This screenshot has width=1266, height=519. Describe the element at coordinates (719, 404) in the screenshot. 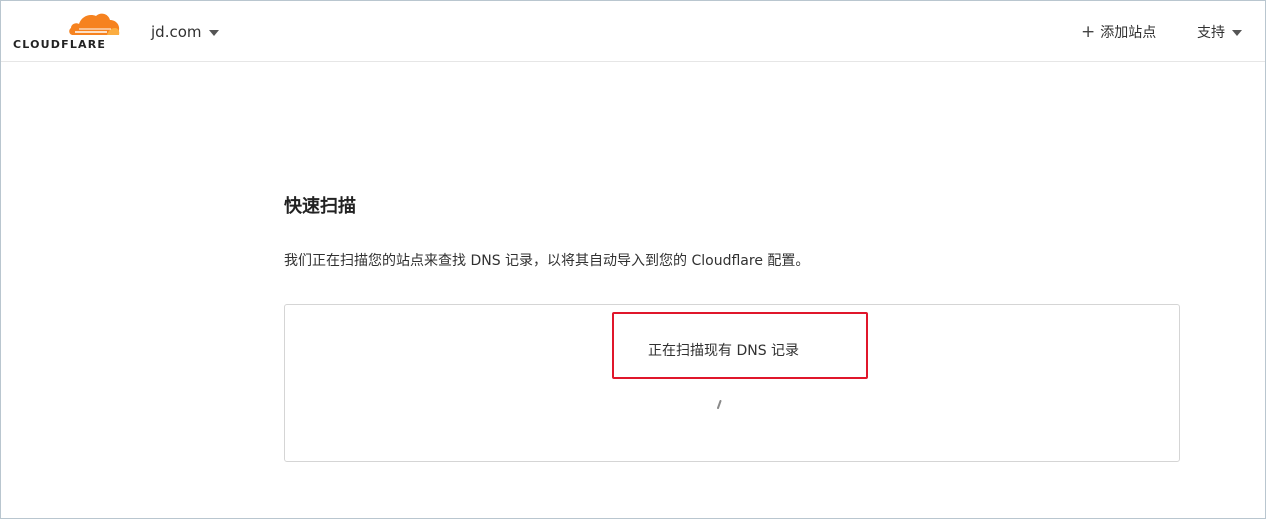

I see `spinner-icon` at that location.